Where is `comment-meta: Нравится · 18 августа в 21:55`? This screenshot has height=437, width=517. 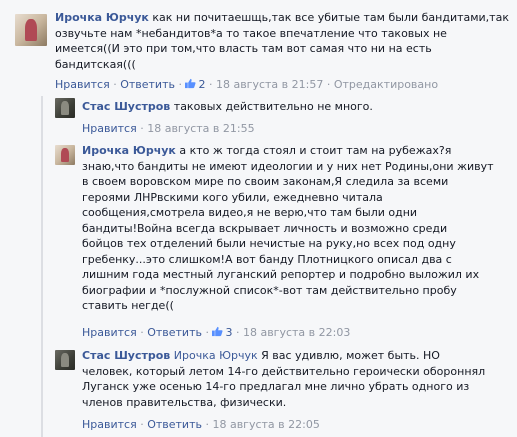 comment-meta: Нравится · 18 августа в 21:55 is located at coordinates (168, 128).